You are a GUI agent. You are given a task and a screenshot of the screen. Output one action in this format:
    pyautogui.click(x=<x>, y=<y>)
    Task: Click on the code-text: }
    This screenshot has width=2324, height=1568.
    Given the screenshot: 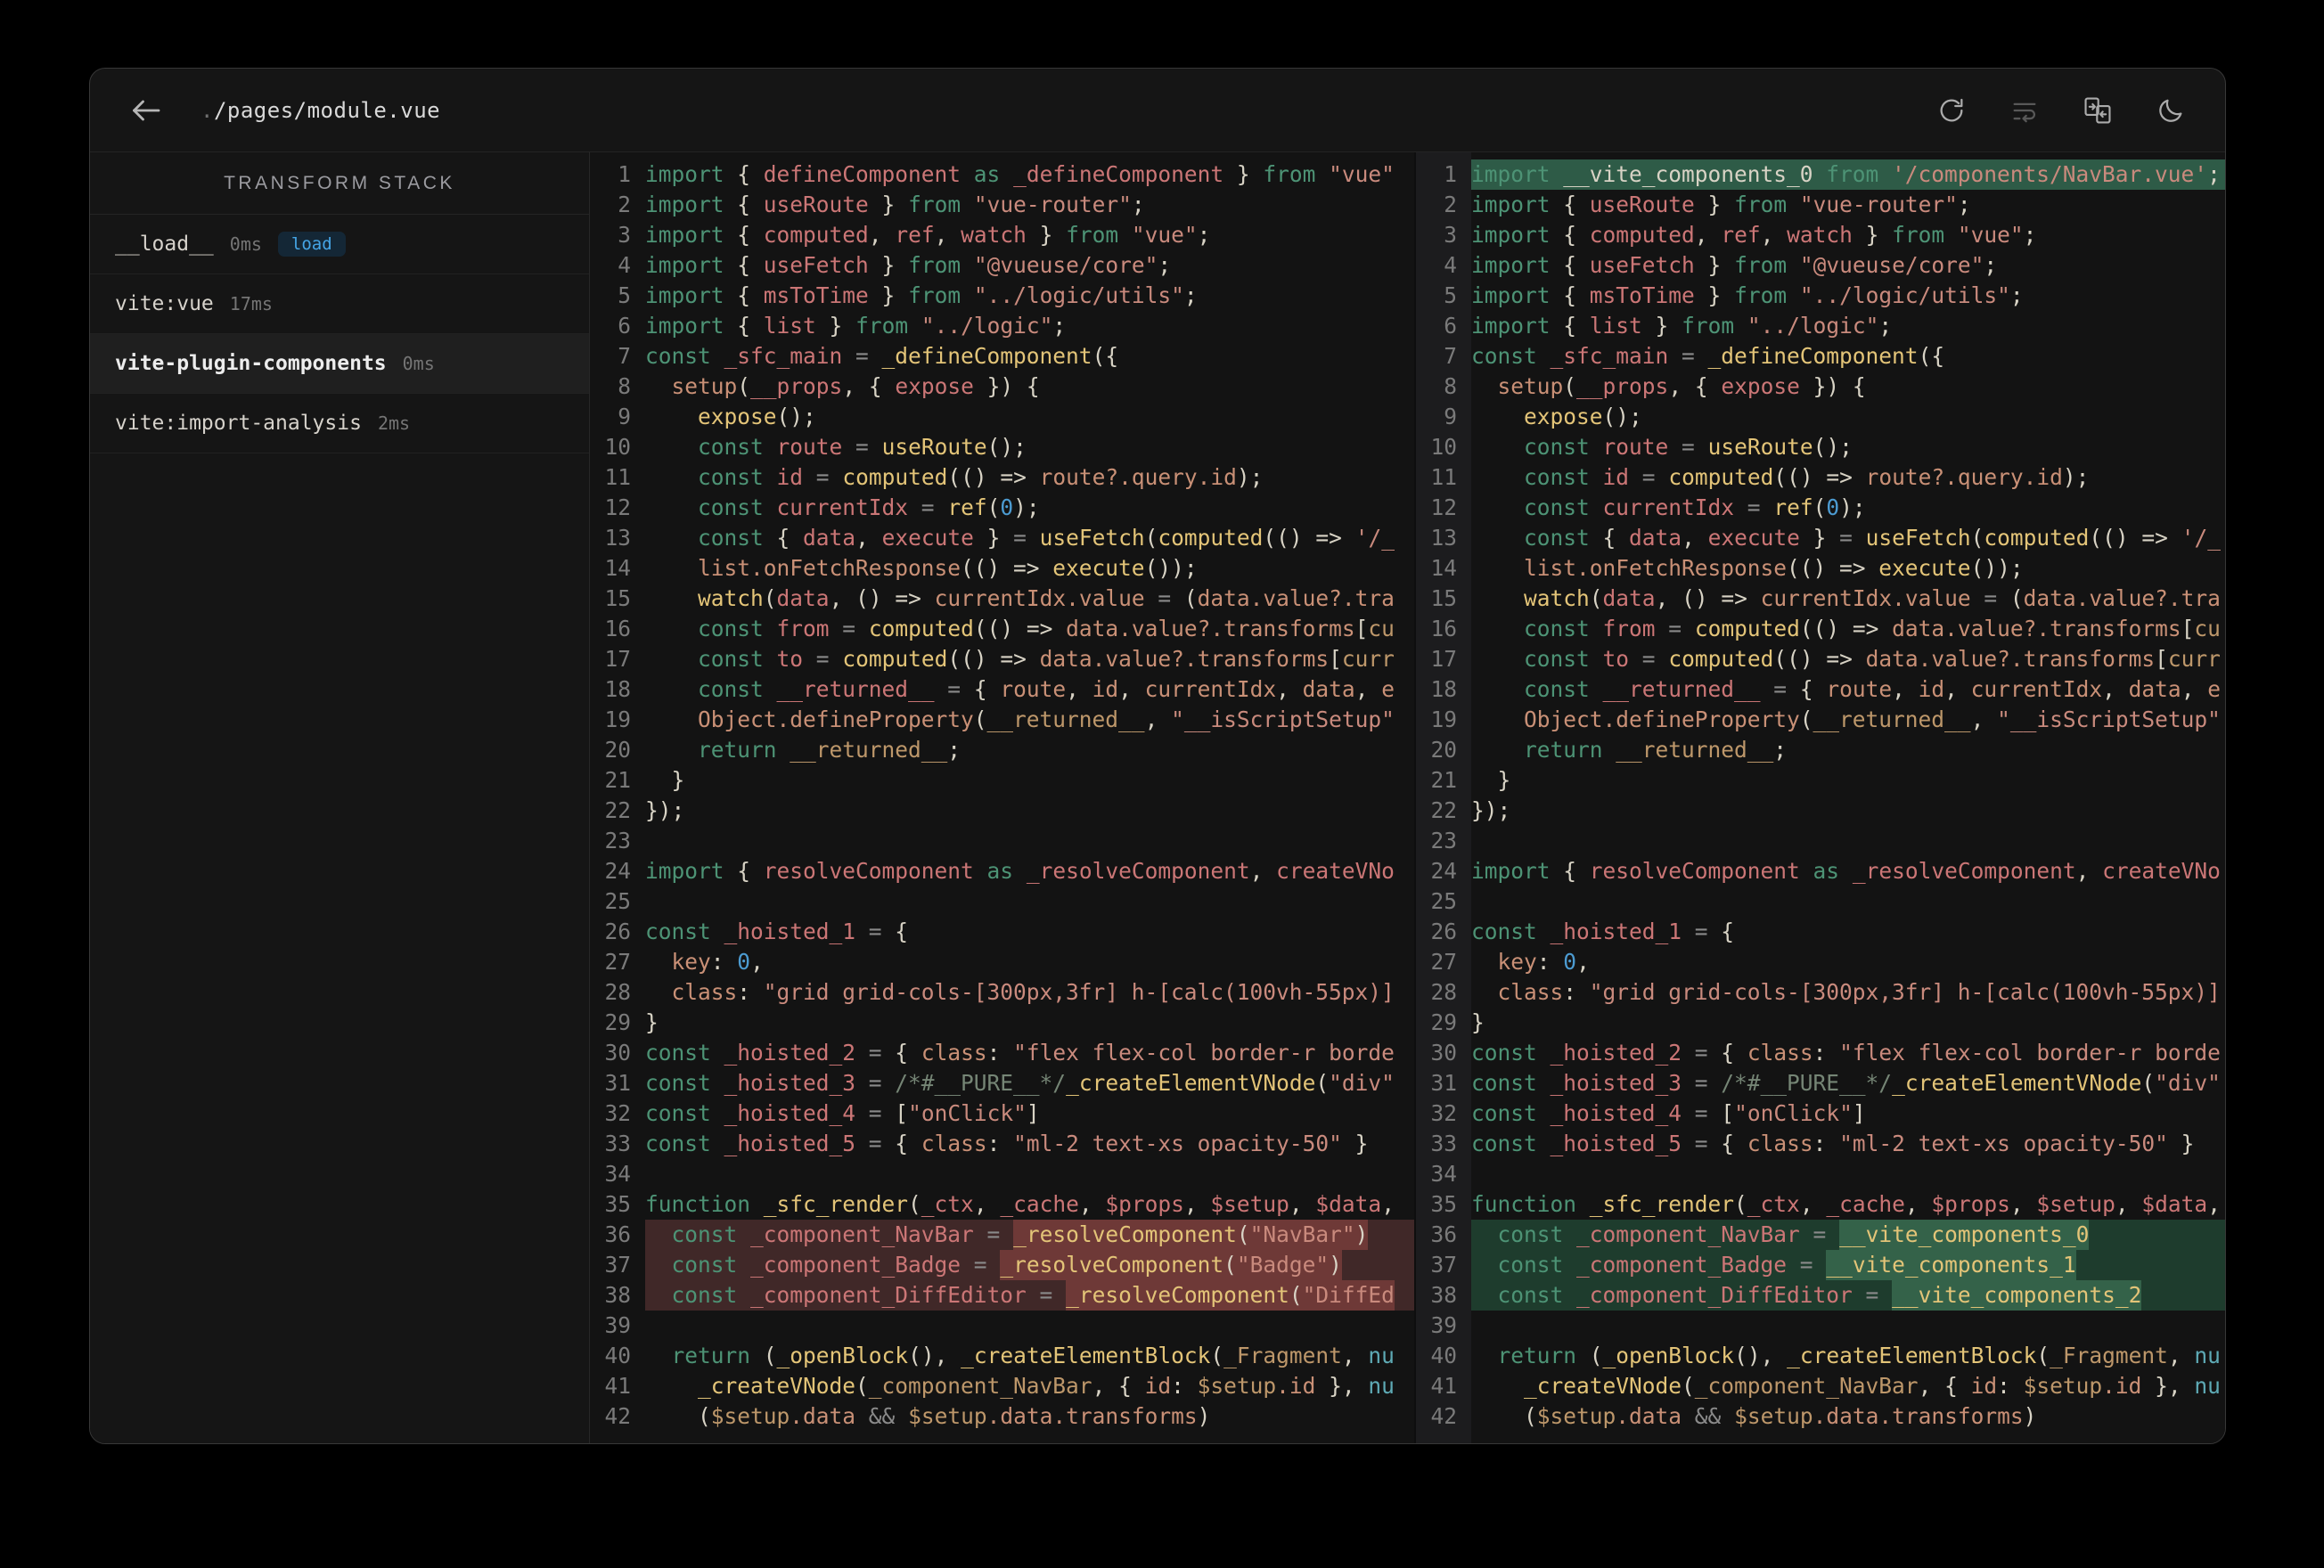 What is the action you would take?
    pyautogui.click(x=1491, y=780)
    